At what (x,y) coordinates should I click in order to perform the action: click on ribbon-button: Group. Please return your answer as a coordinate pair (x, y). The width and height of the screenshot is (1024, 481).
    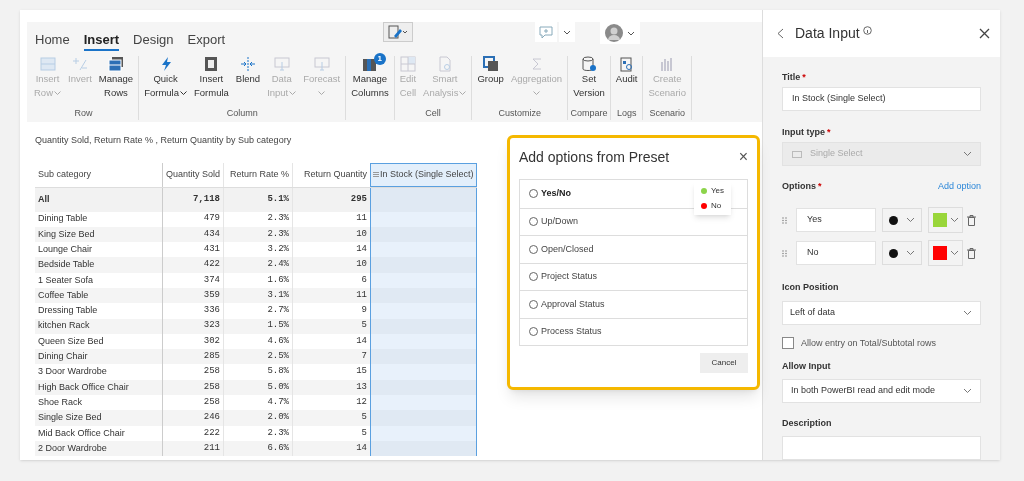
    Looking at the image, I should click on (490, 71).